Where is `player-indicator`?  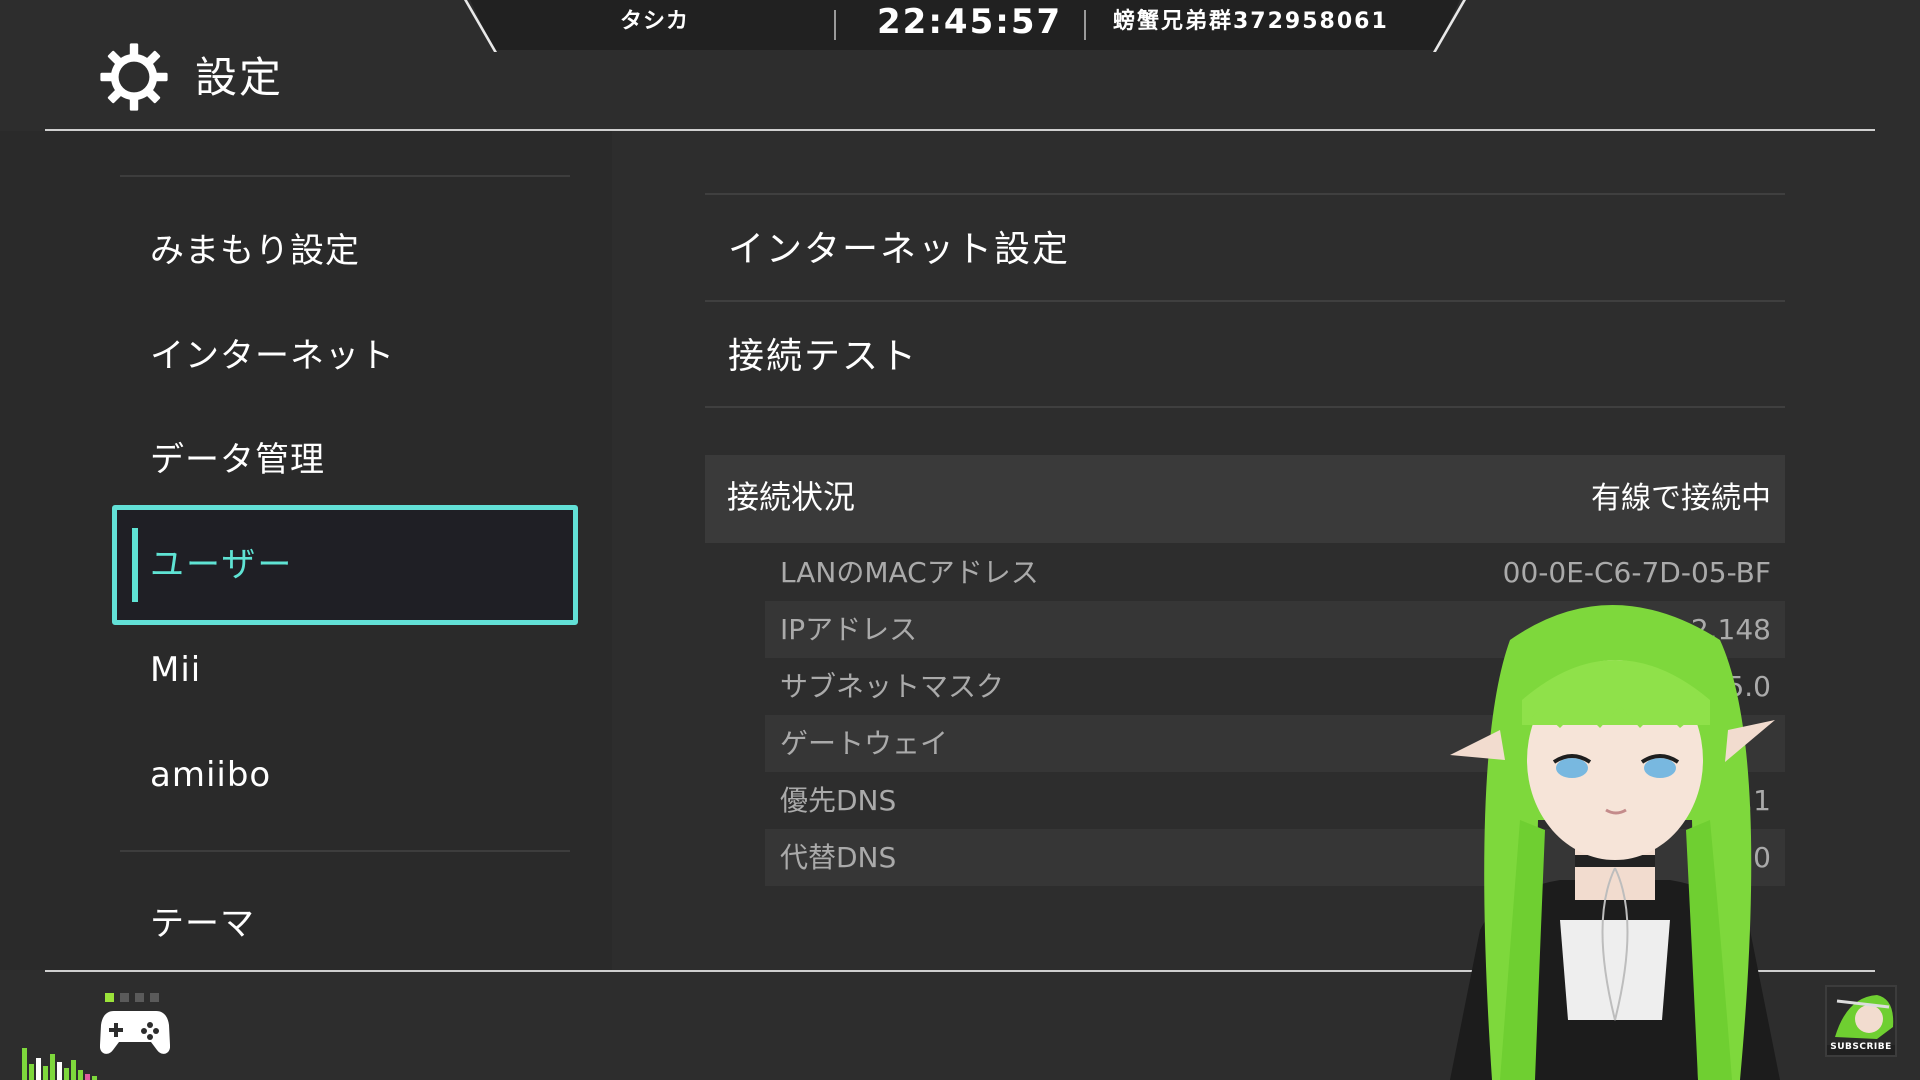 player-indicator is located at coordinates (135, 994).